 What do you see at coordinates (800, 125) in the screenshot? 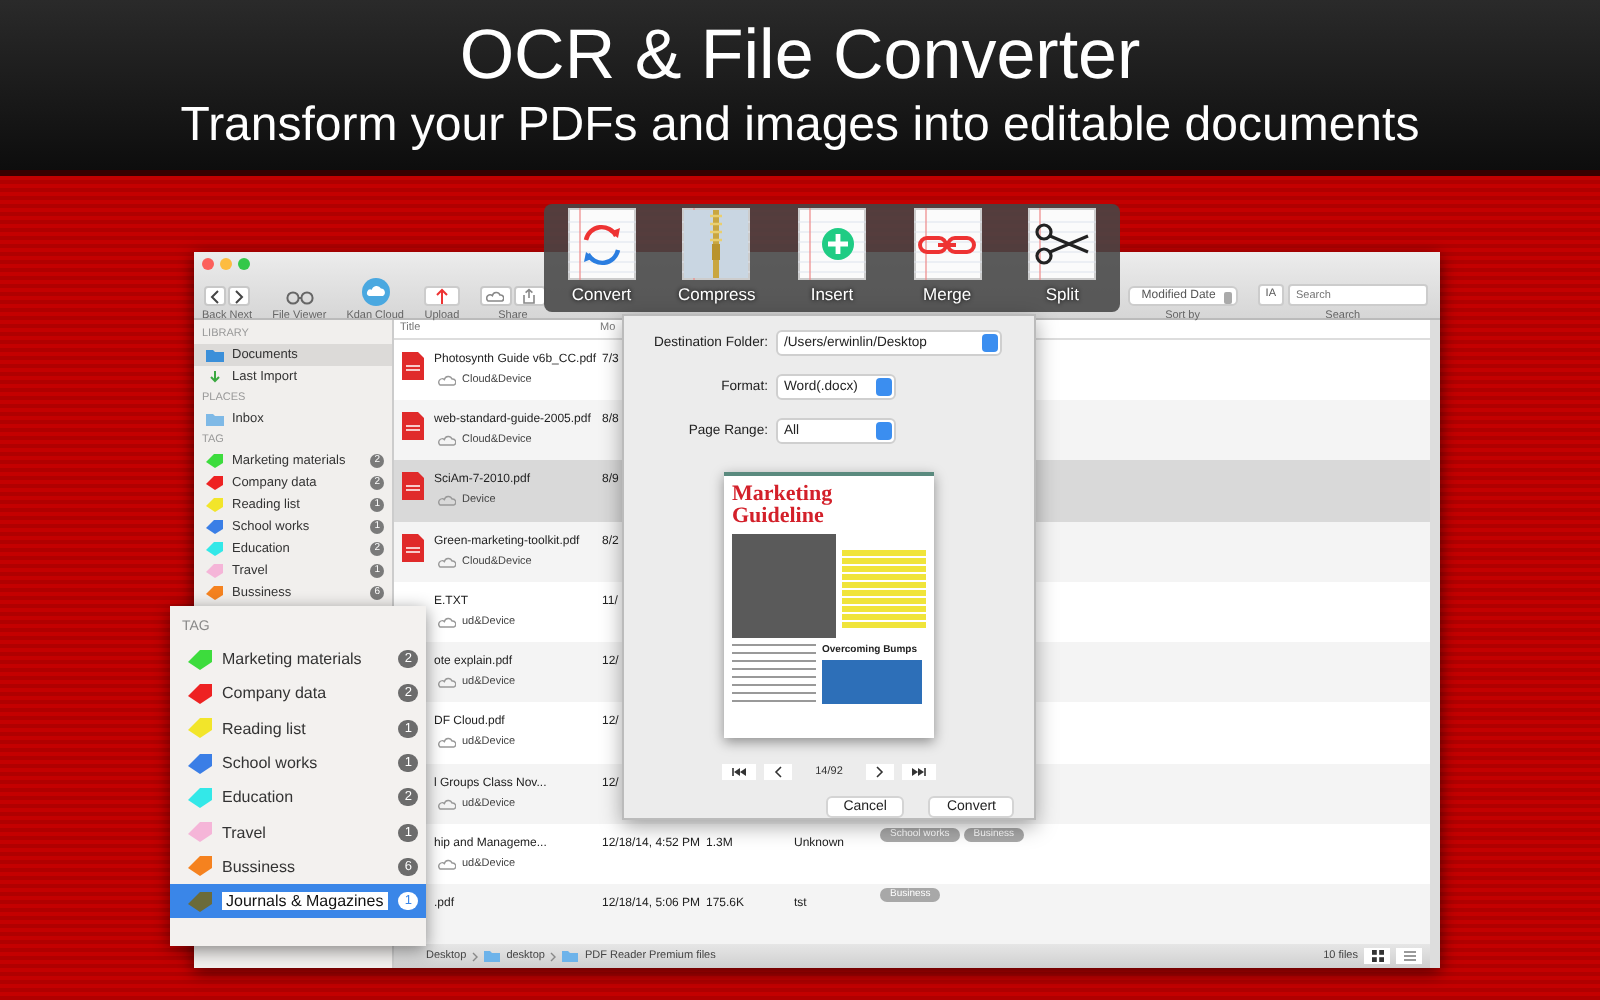
I see `banner-subtitle: Transform your PDFs and images into editable documents` at bounding box center [800, 125].